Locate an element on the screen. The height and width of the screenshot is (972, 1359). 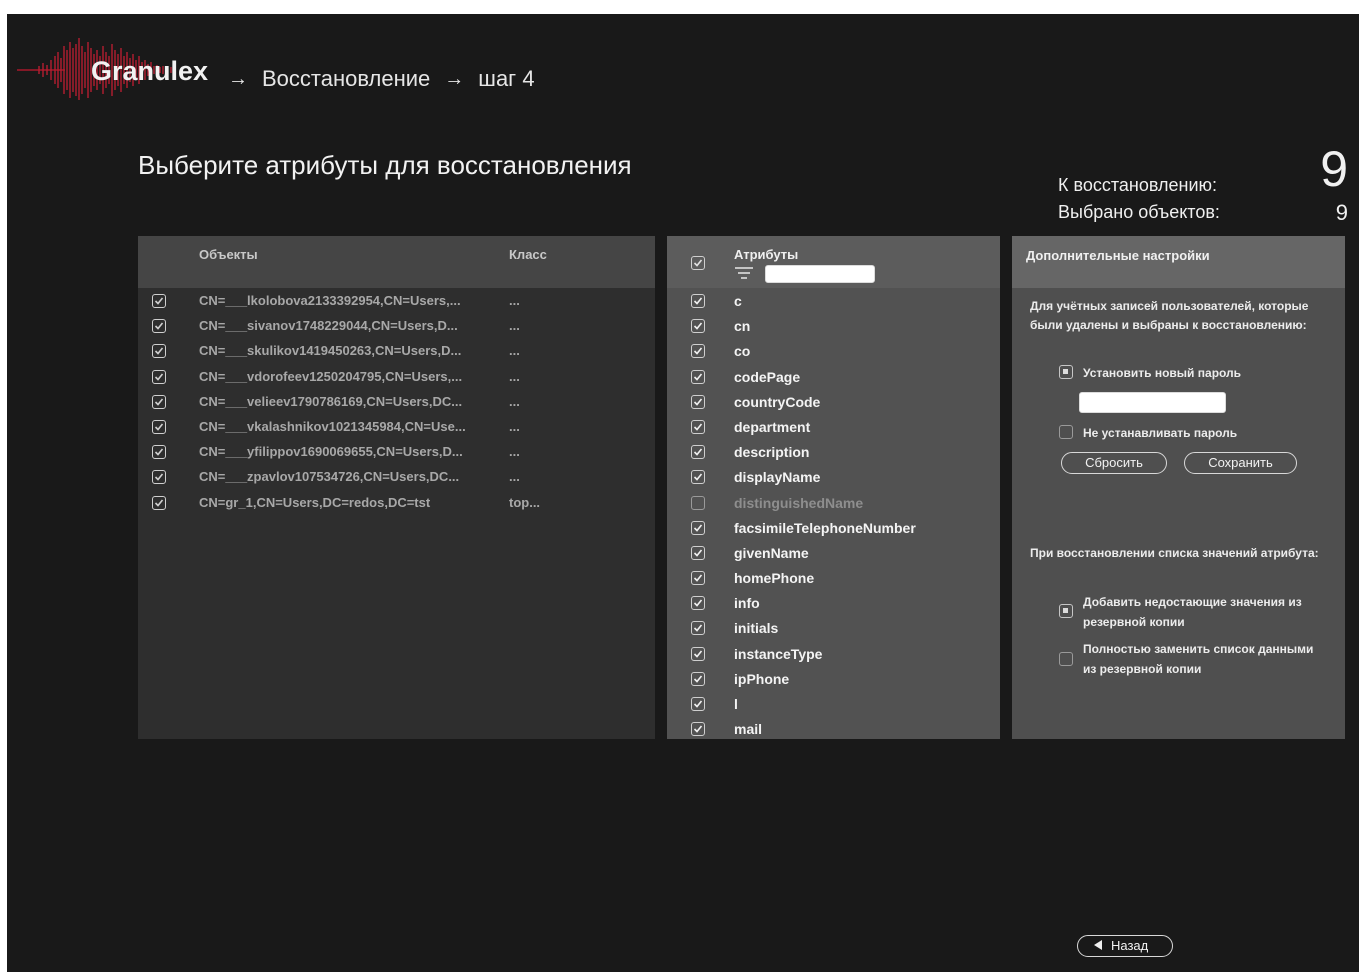
settings-title: Дополнительные настройки is located at coordinates (1118, 255).